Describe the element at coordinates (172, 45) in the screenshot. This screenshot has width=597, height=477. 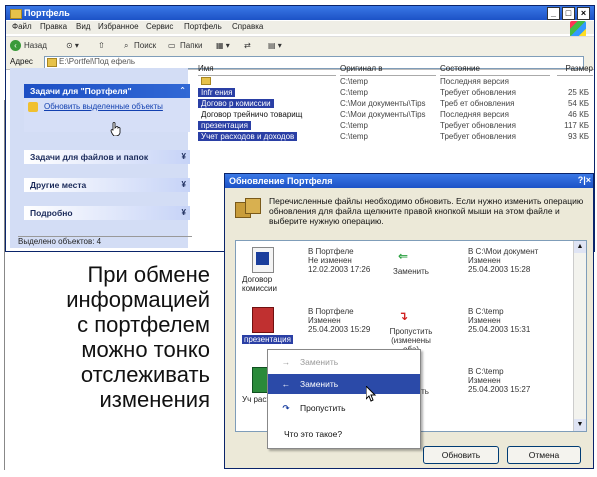
I see `folders-icon: ▭` at that location.